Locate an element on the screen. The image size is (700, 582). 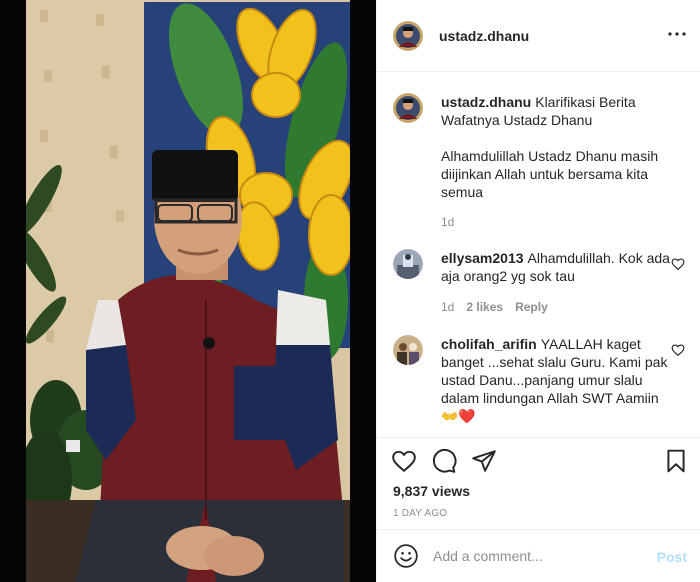
comment-input is located at coordinates (538, 556).